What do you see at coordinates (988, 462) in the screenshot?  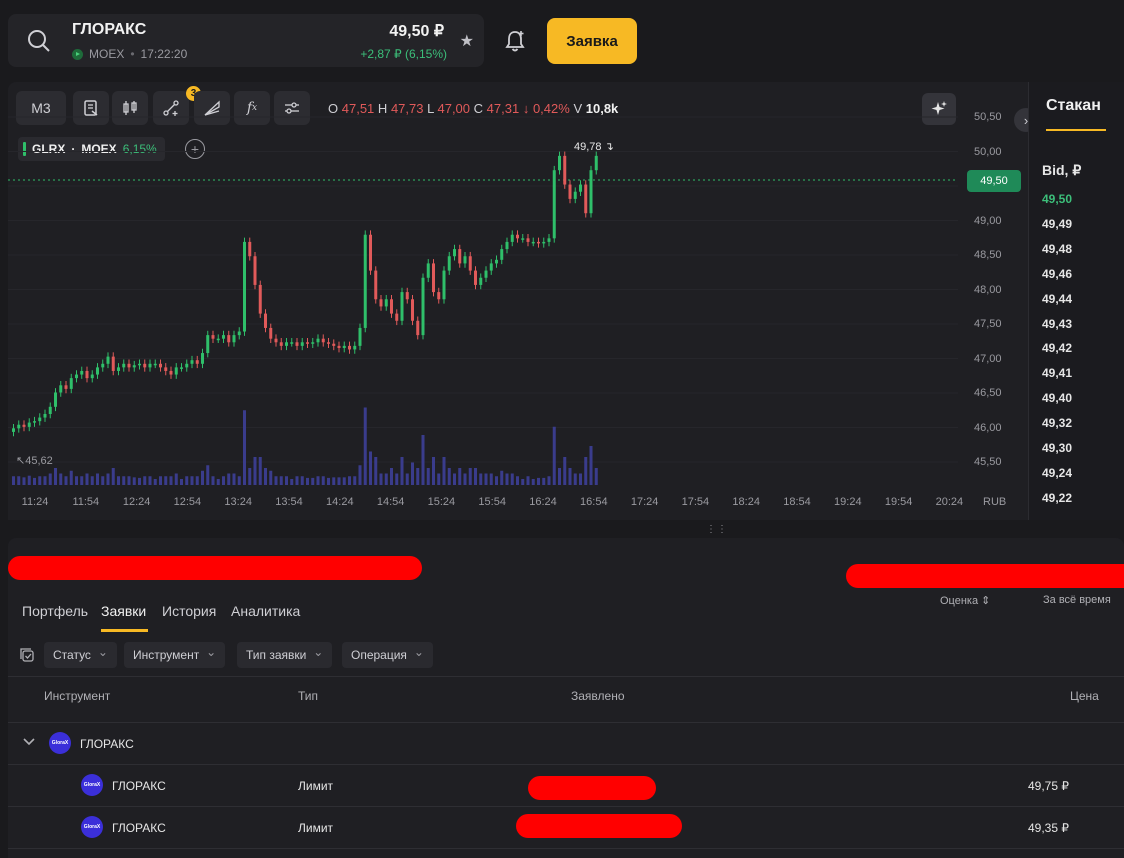 I see `y-axis-tick: 45,50` at bounding box center [988, 462].